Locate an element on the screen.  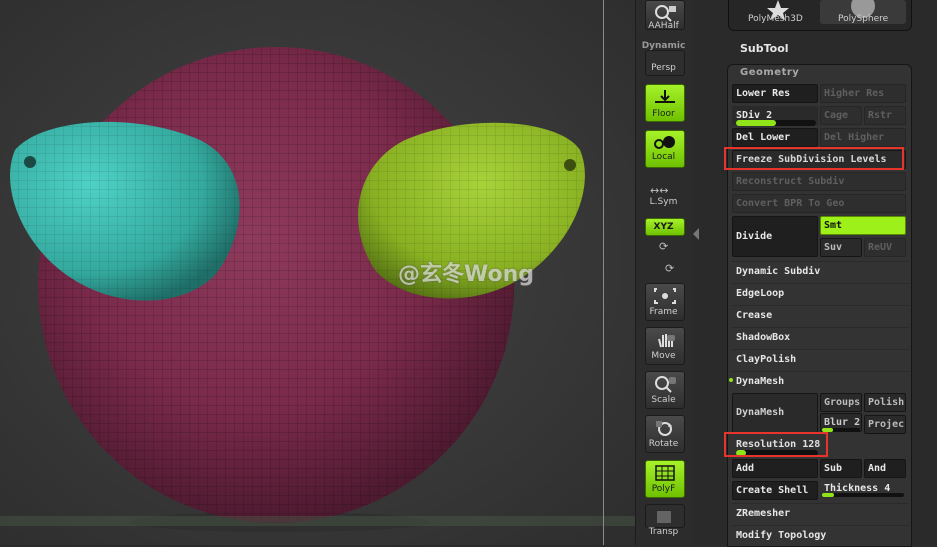
freeze-highlight-box is located at coordinates (814, 158).